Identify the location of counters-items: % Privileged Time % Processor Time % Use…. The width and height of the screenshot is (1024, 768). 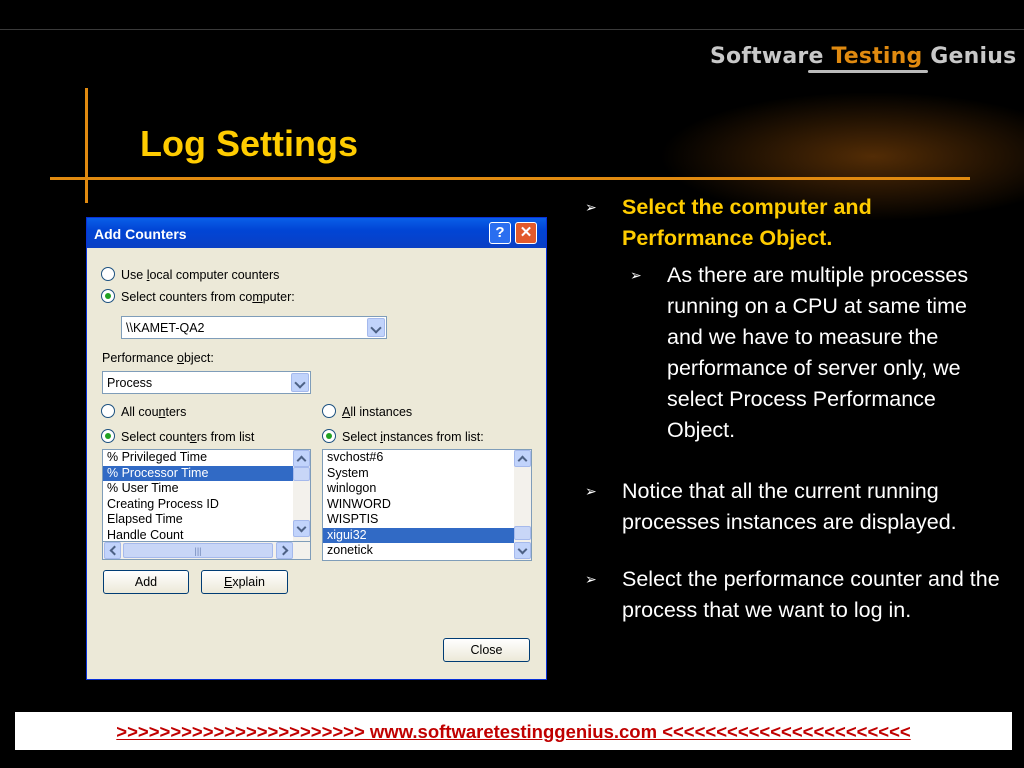
(206, 496).